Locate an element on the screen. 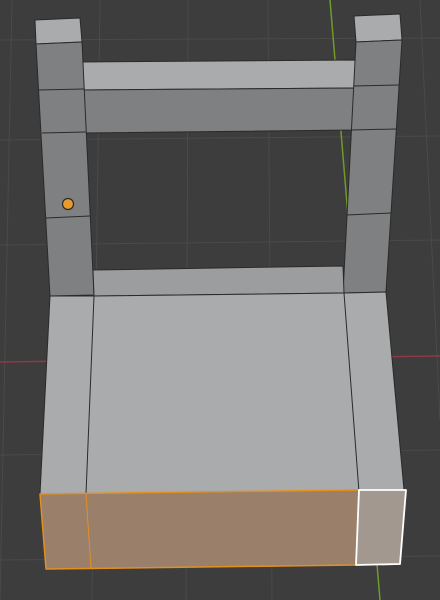 The image size is (440, 600). active-face is located at coordinates (381, 527).